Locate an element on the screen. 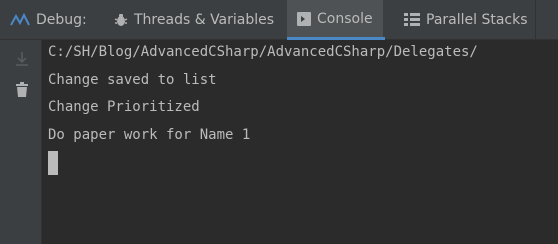 The width and height of the screenshot is (558, 244). trash-icon is located at coordinates (22, 90).